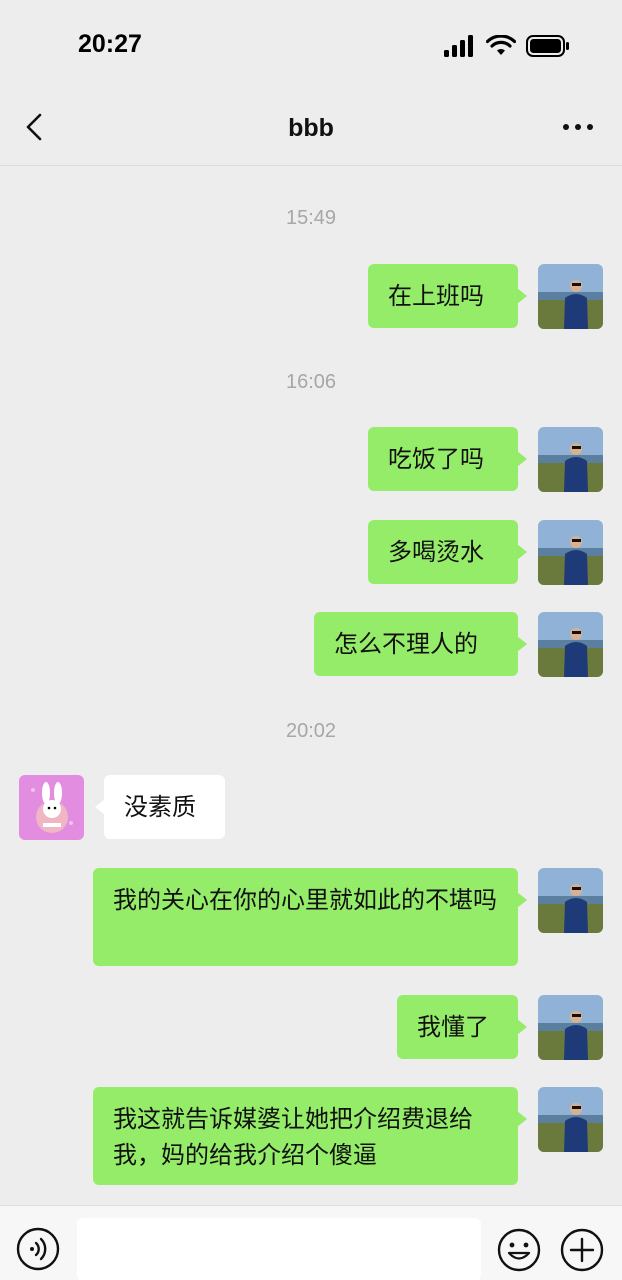 The height and width of the screenshot is (1280, 622). I want to click on avatar-contact, so click(51, 807).